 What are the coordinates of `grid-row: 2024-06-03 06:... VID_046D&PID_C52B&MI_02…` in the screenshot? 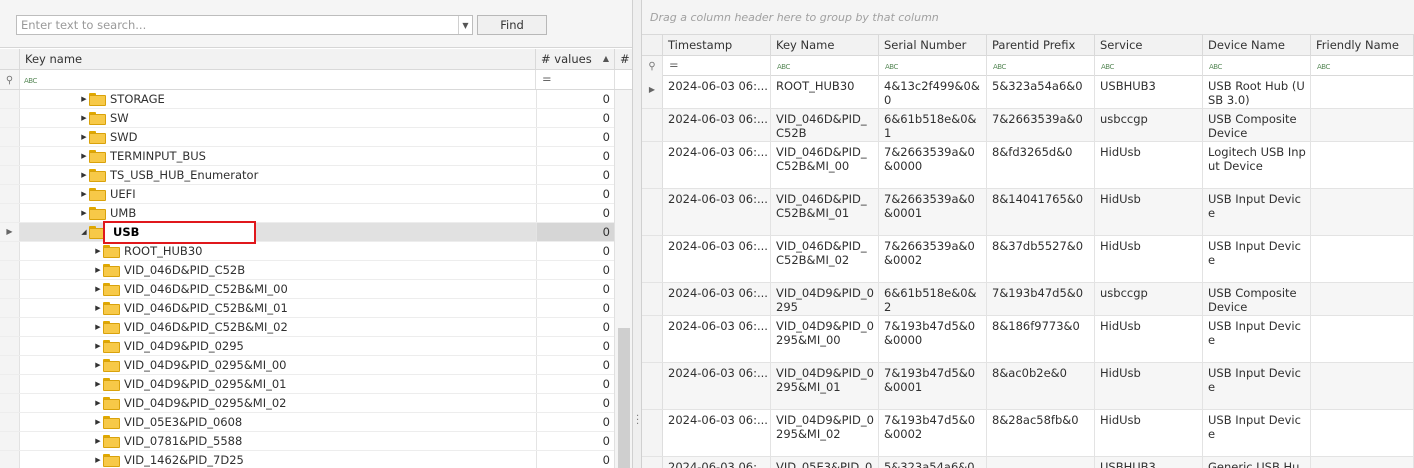 It's located at (1028, 259).